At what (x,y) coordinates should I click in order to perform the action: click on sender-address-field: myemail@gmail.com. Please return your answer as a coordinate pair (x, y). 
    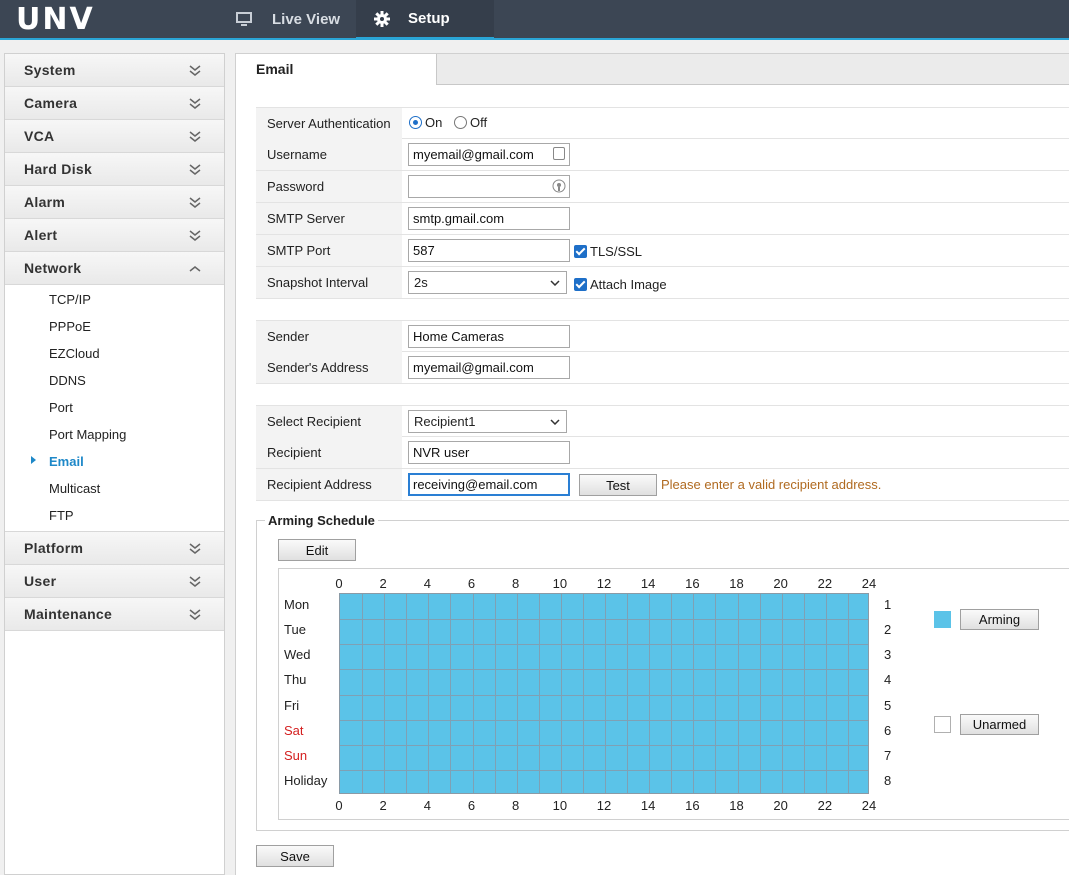
    Looking at the image, I should click on (489, 367).